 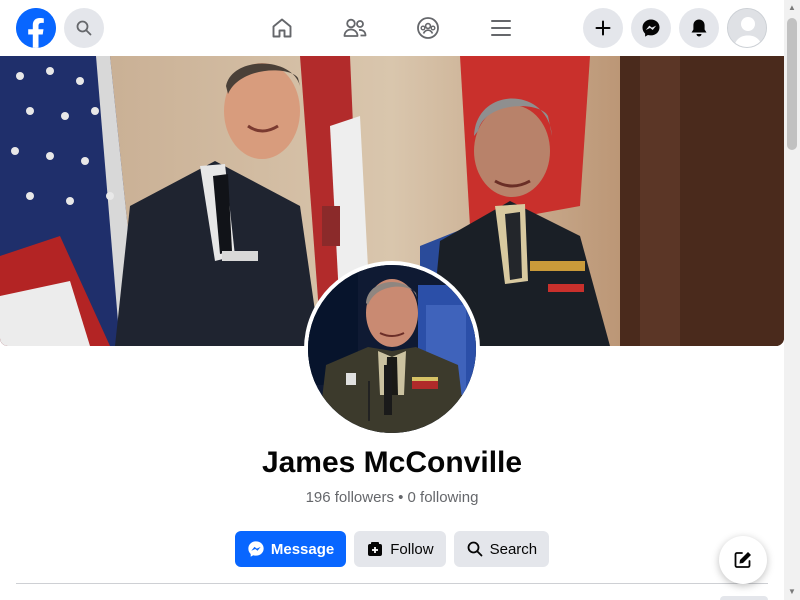 I want to click on bell-icon, so click(x=699, y=28).